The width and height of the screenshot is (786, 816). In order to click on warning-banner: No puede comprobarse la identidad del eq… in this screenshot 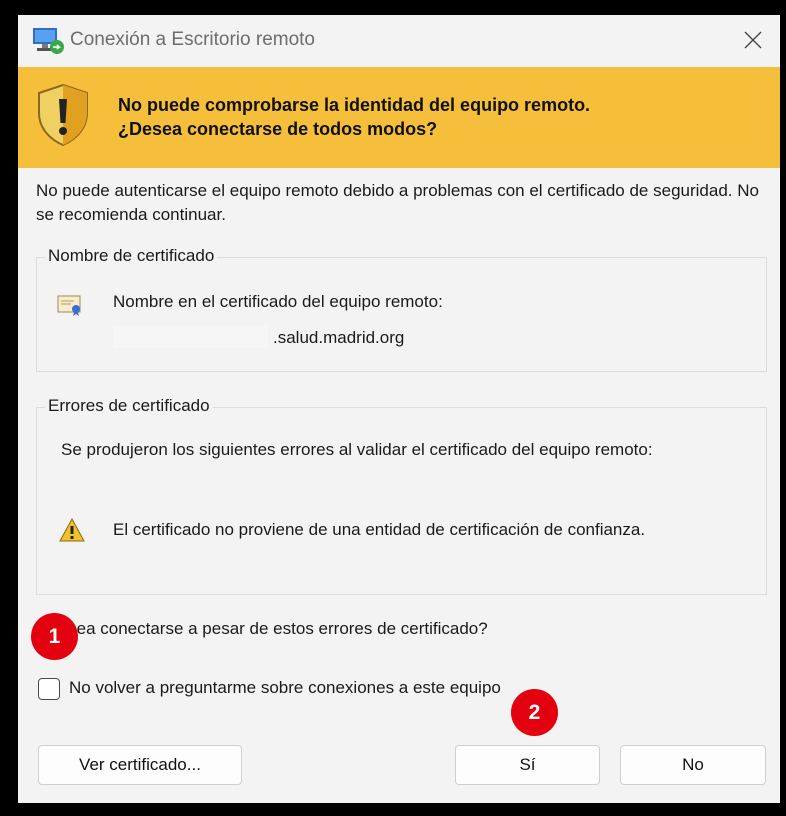, I will do `click(399, 117)`.